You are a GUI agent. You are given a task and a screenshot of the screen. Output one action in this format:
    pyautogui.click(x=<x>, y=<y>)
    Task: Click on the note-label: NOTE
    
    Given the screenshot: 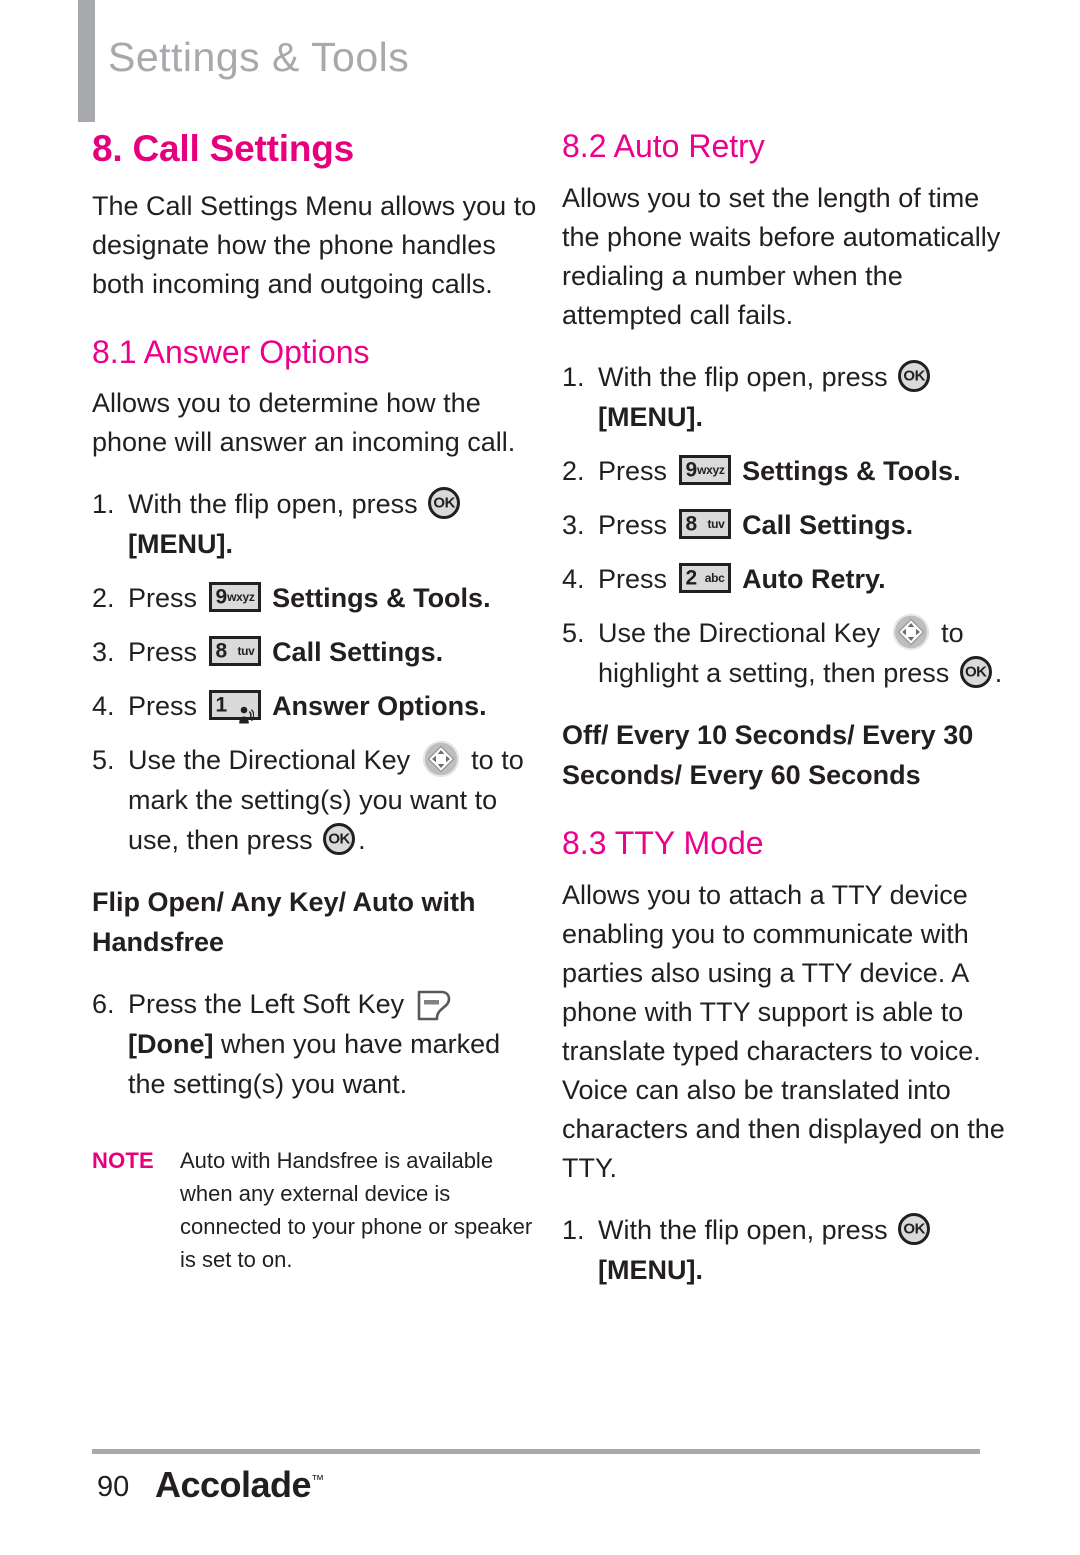 What is the action you would take?
    pyautogui.click(x=123, y=1161)
    